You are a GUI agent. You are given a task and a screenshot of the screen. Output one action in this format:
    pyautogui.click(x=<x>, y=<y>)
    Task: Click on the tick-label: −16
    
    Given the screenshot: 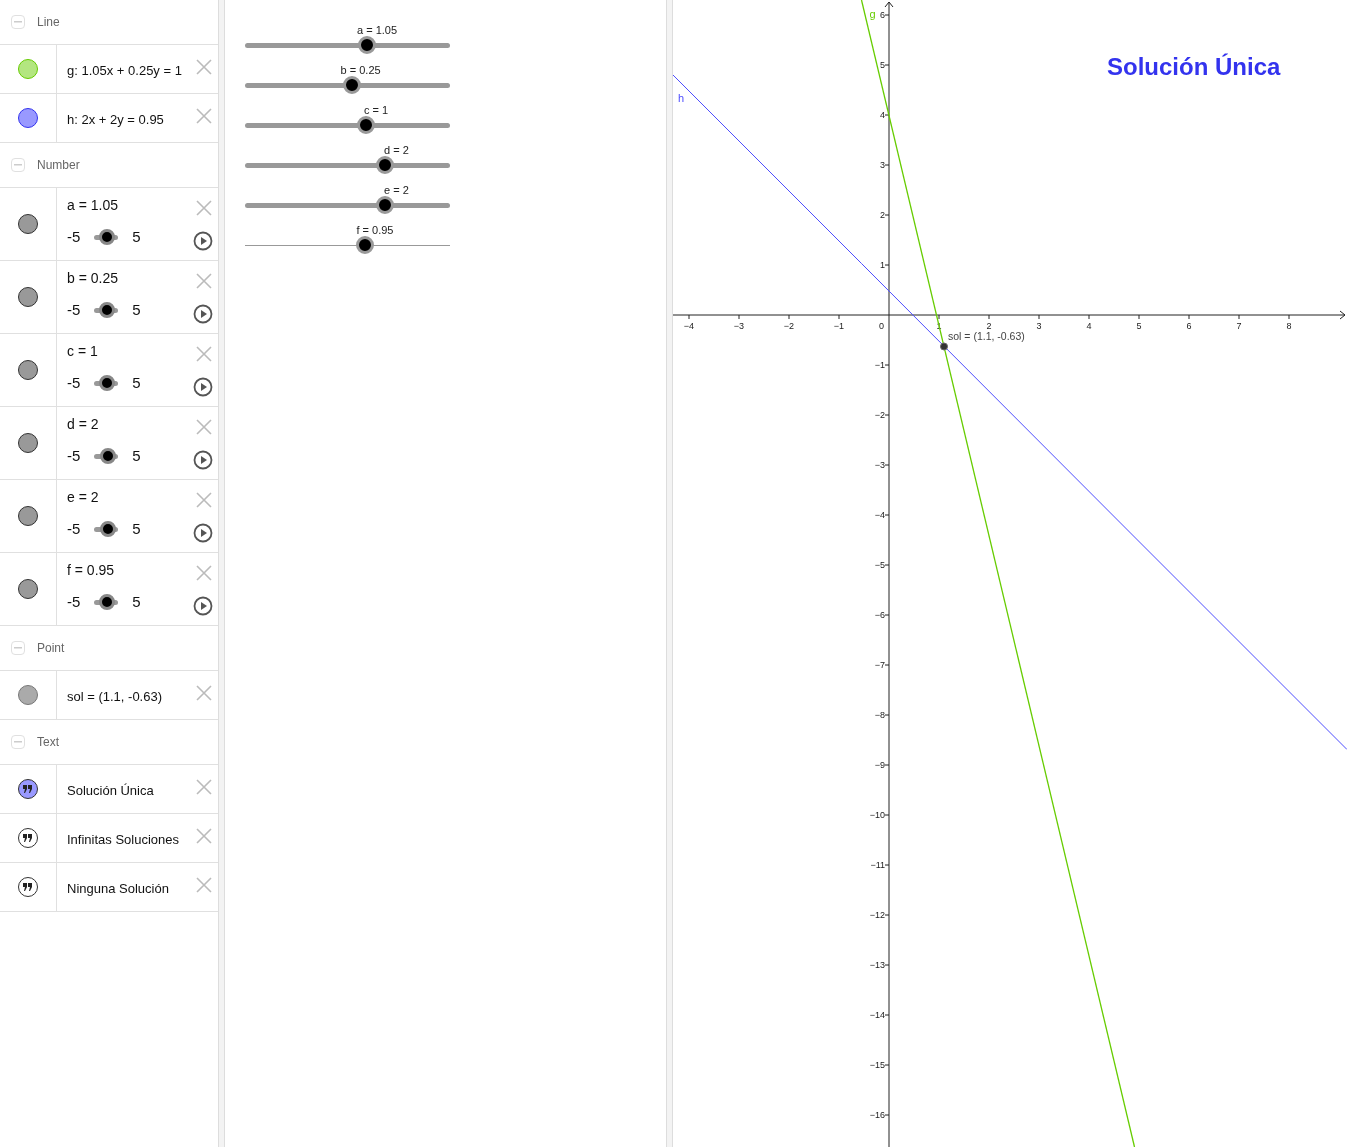 What is the action you would take?
    pyautogui.click(x=877, y=1115)
    